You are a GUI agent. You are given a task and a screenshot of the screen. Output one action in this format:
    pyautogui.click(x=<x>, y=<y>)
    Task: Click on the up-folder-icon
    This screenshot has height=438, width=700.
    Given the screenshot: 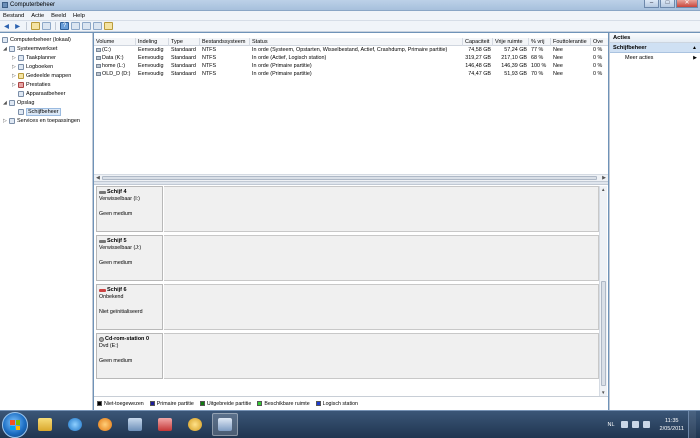 What is the action you would take?
    pyautogui.click(x=35, y=26)
    